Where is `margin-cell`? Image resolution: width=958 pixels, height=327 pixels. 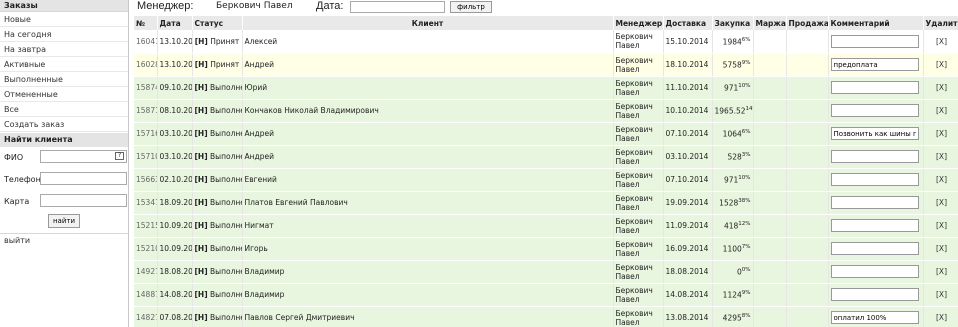 margin-cell is located at coordinates (770, 65).